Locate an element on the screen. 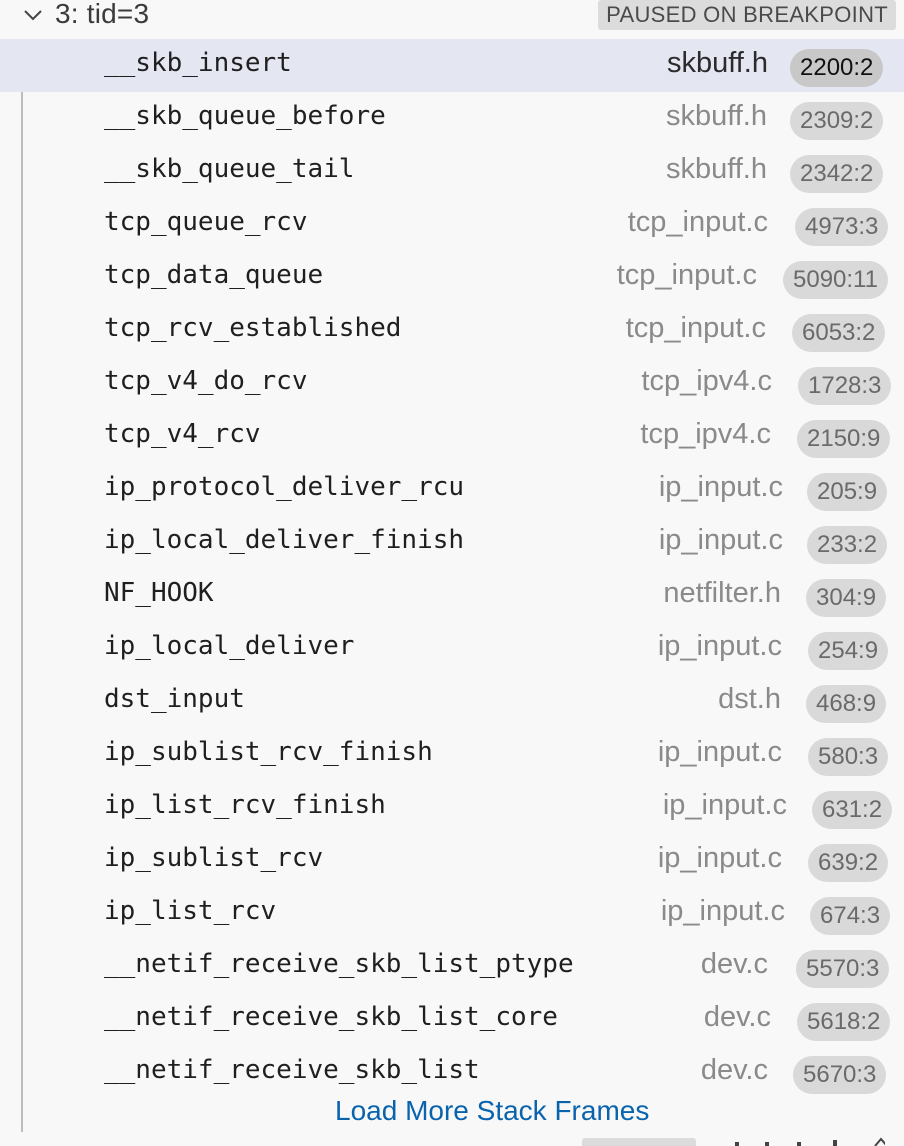  stack-frame-row: ip_local_deliver ip_input.c 254:9 is located at coordinates (452, 648).